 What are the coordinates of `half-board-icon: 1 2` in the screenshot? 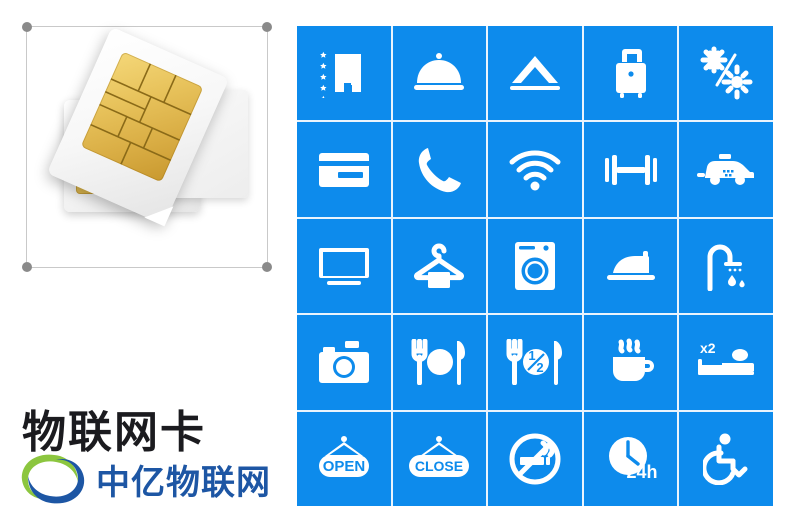 It's located at (535, 362).